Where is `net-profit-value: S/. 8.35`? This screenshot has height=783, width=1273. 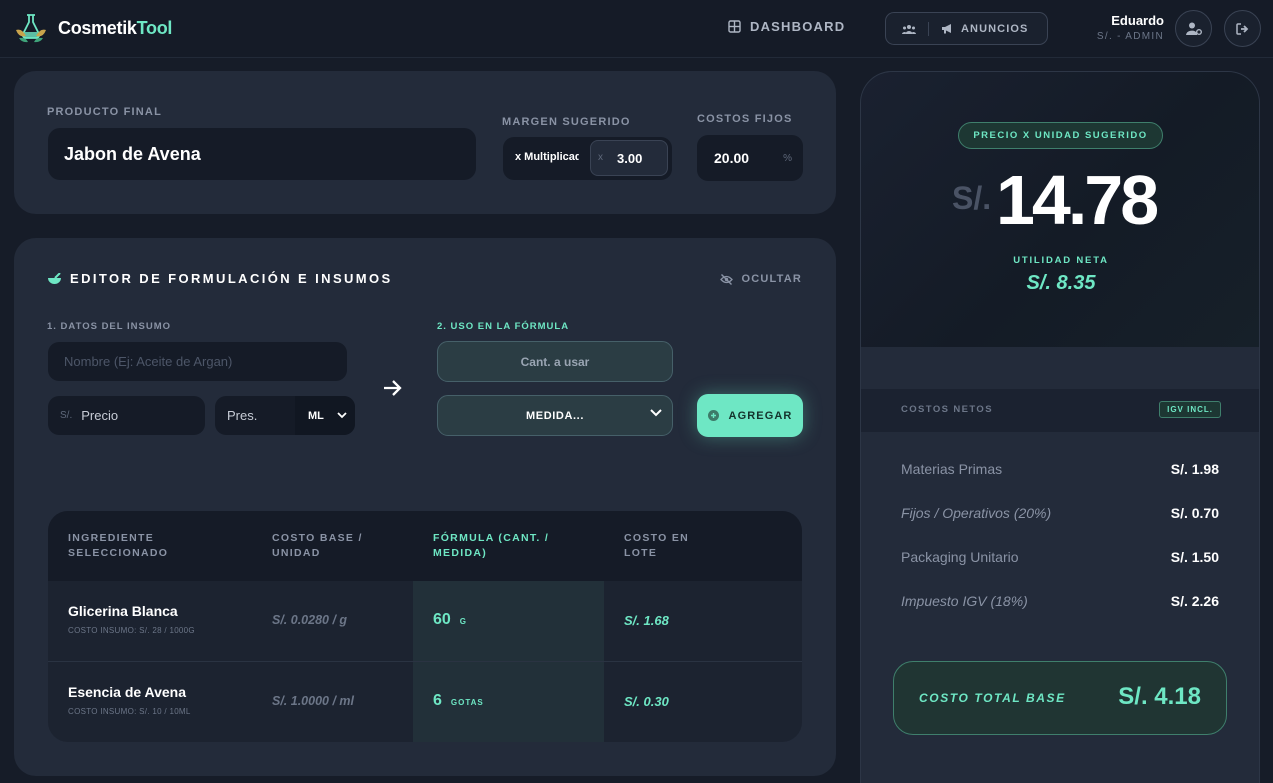 net-profit-value: S/. 8.35 is located at coordinates (1061, 283).